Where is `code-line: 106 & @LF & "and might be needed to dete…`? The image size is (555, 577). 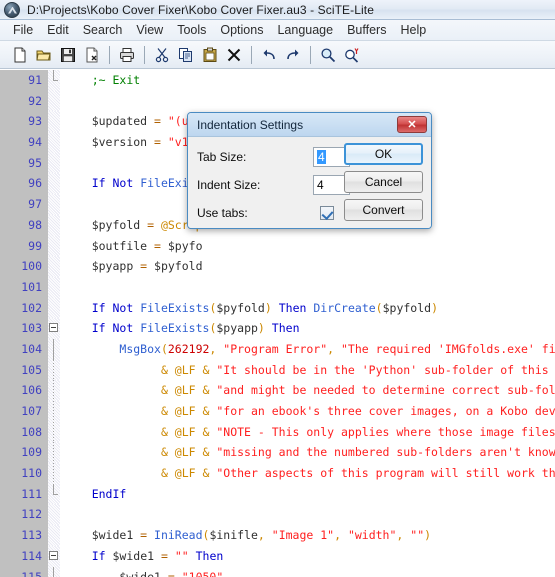 code-line: 106 & @LF & "and might be needed to dete… is located at coordinates (277, 390).